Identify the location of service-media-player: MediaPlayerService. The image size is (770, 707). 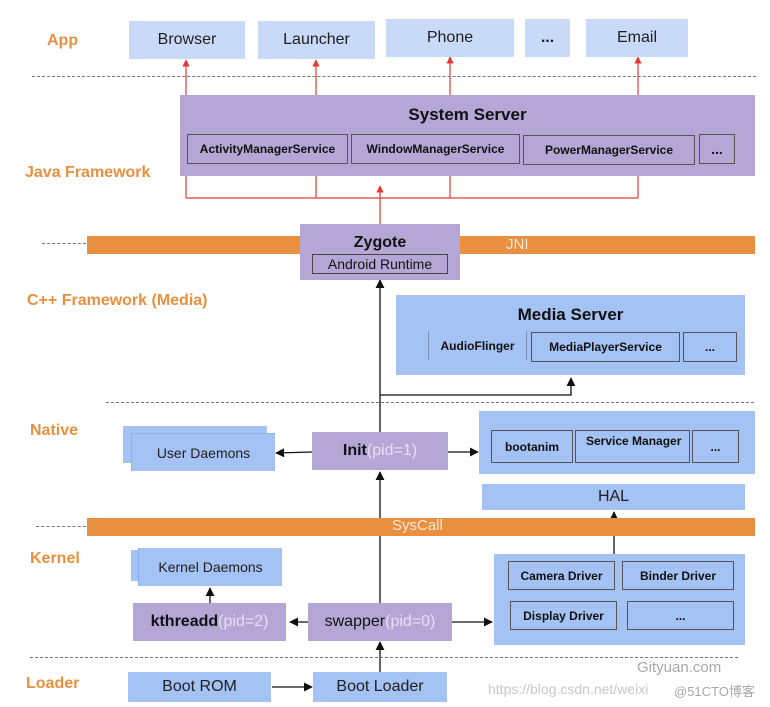
(605, 347).